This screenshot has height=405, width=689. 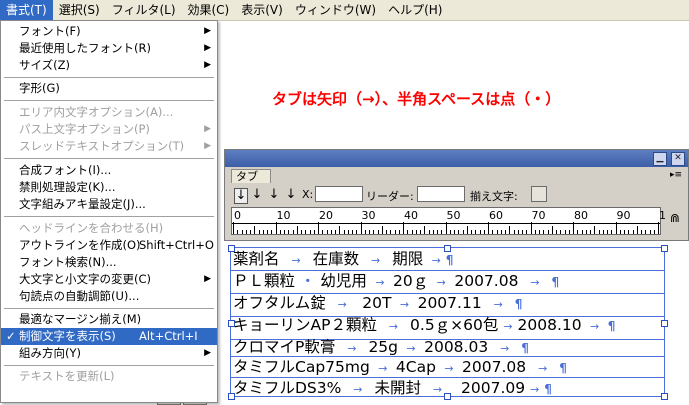 What do you see at coordinates (675, 218) in the screenshot?
I see `snap-to-frame-icon: ⋒` at bounding box center [675, 218].